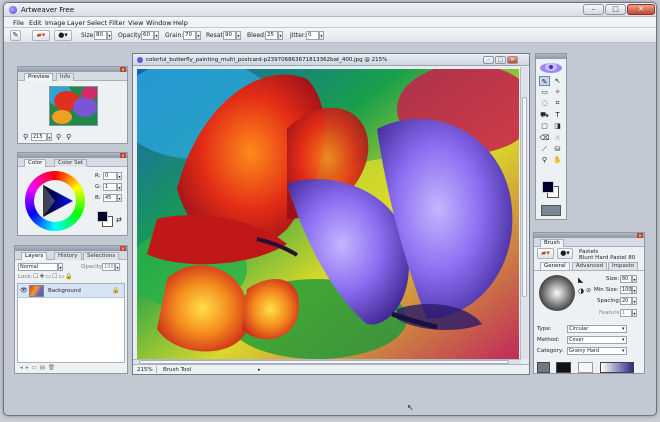  Describe the element at coordinates (557, 81) in the screenshot. I see `move-tool-icon: ↖` at that location.